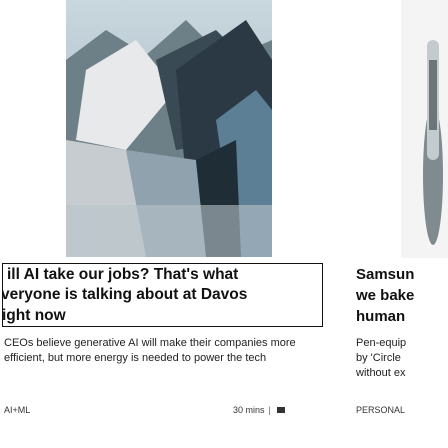  What do you see at coordinates (34, 315) in the screenshot?
I see `headline-line-3: ight now` at bounding box center [34, 315].